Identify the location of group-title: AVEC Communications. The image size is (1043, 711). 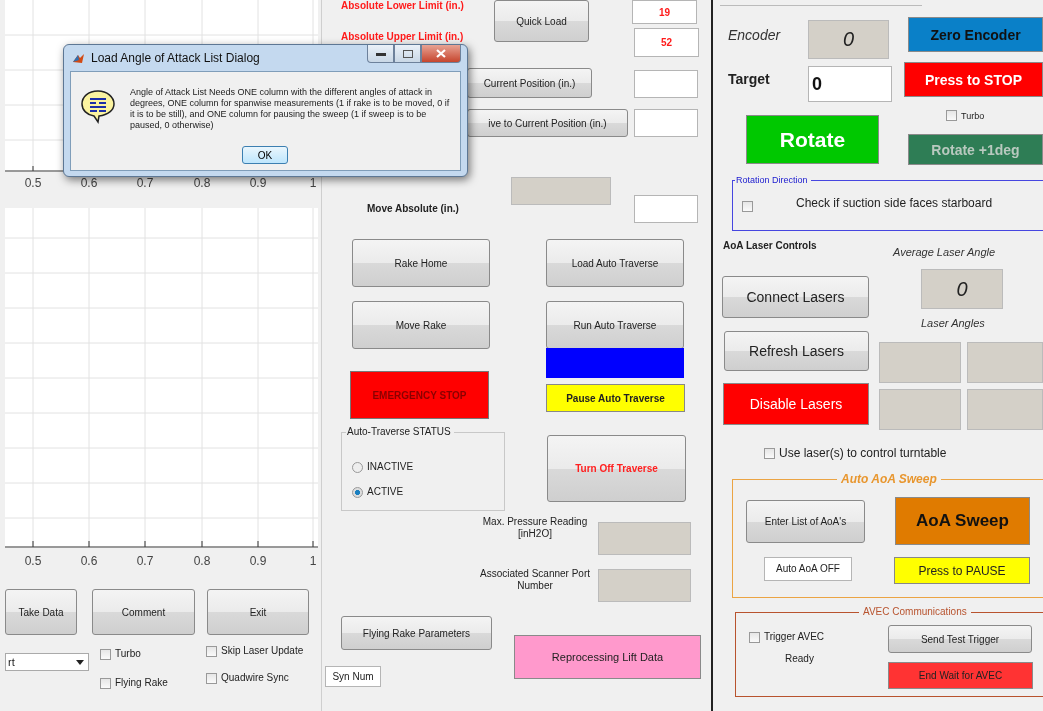
(915, 612).